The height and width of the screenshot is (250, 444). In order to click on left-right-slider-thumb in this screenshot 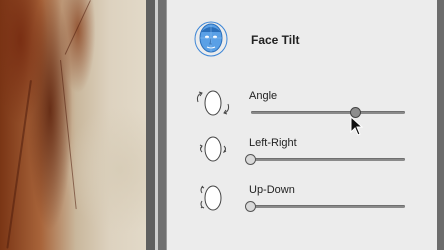, I will do `click(250, 159)`.